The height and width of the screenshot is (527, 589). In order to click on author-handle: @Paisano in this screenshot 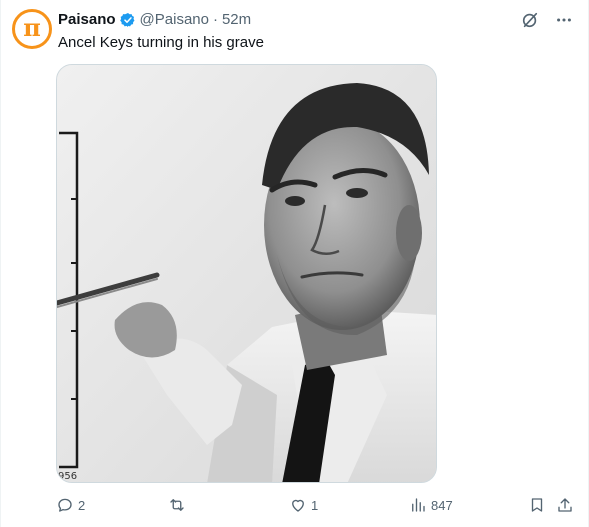, I will do `click(174, 20)`.